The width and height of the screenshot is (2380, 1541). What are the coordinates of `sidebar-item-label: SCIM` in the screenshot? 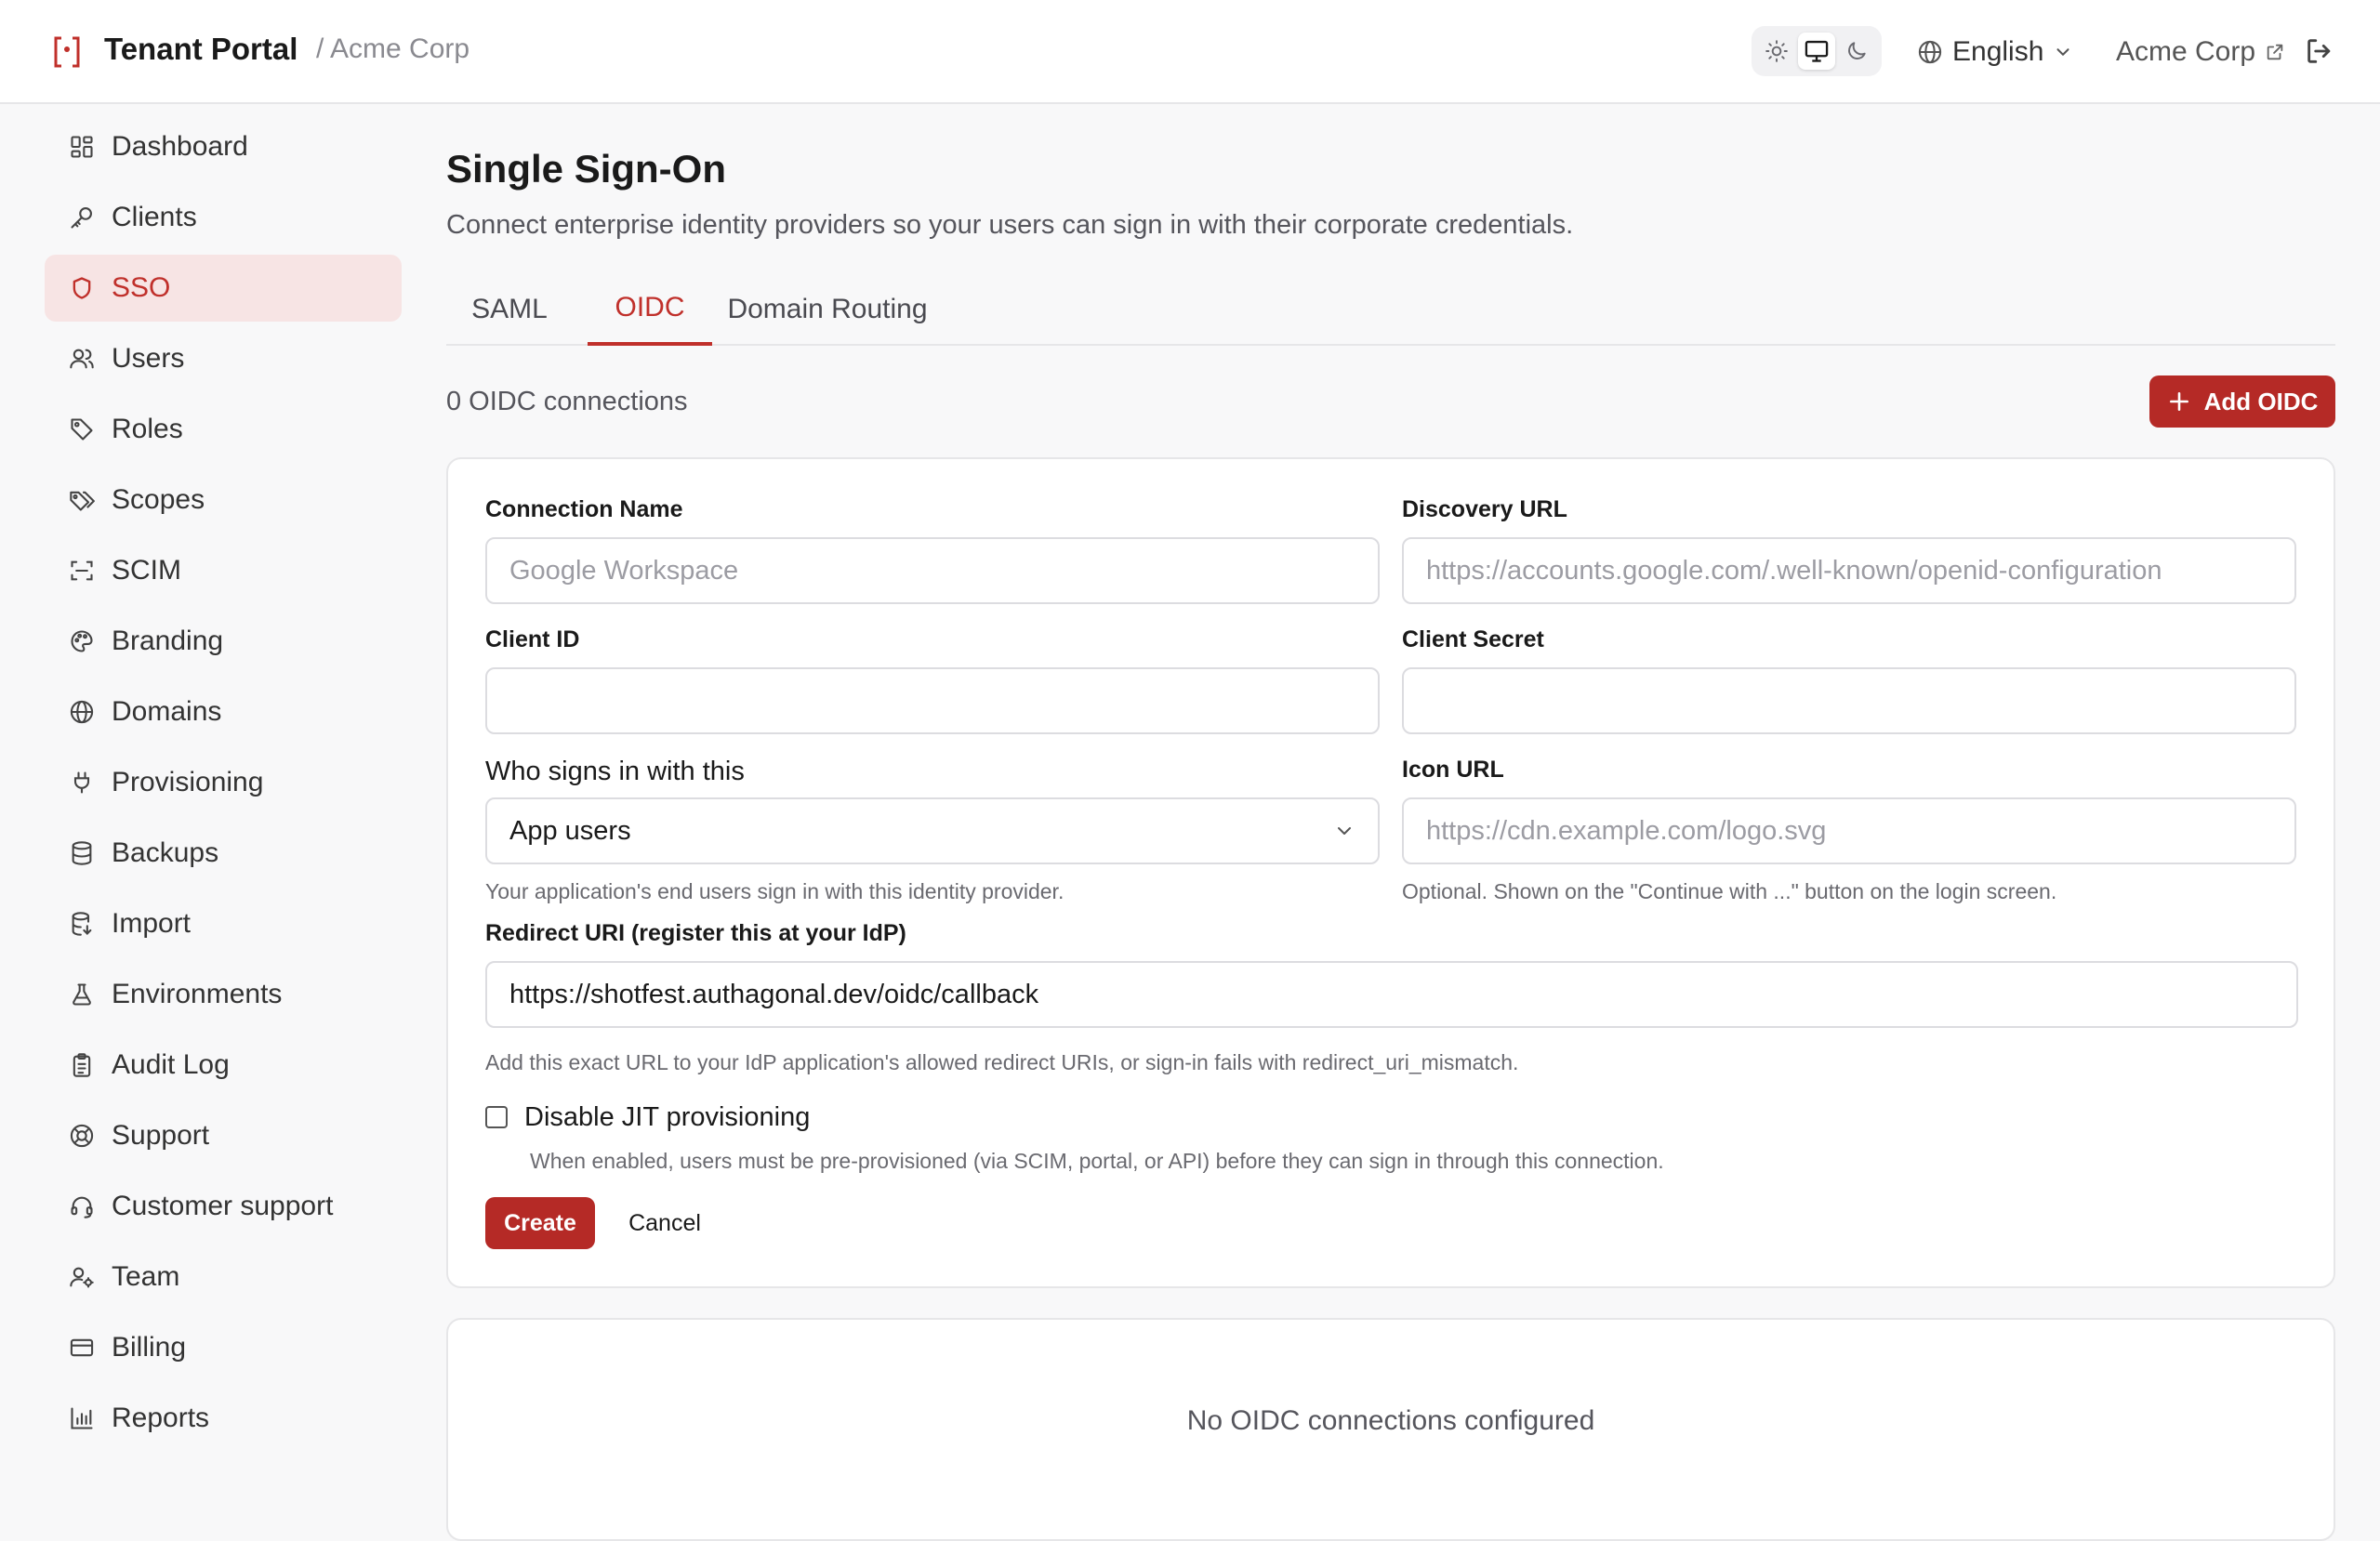 It's located at (146, 570).